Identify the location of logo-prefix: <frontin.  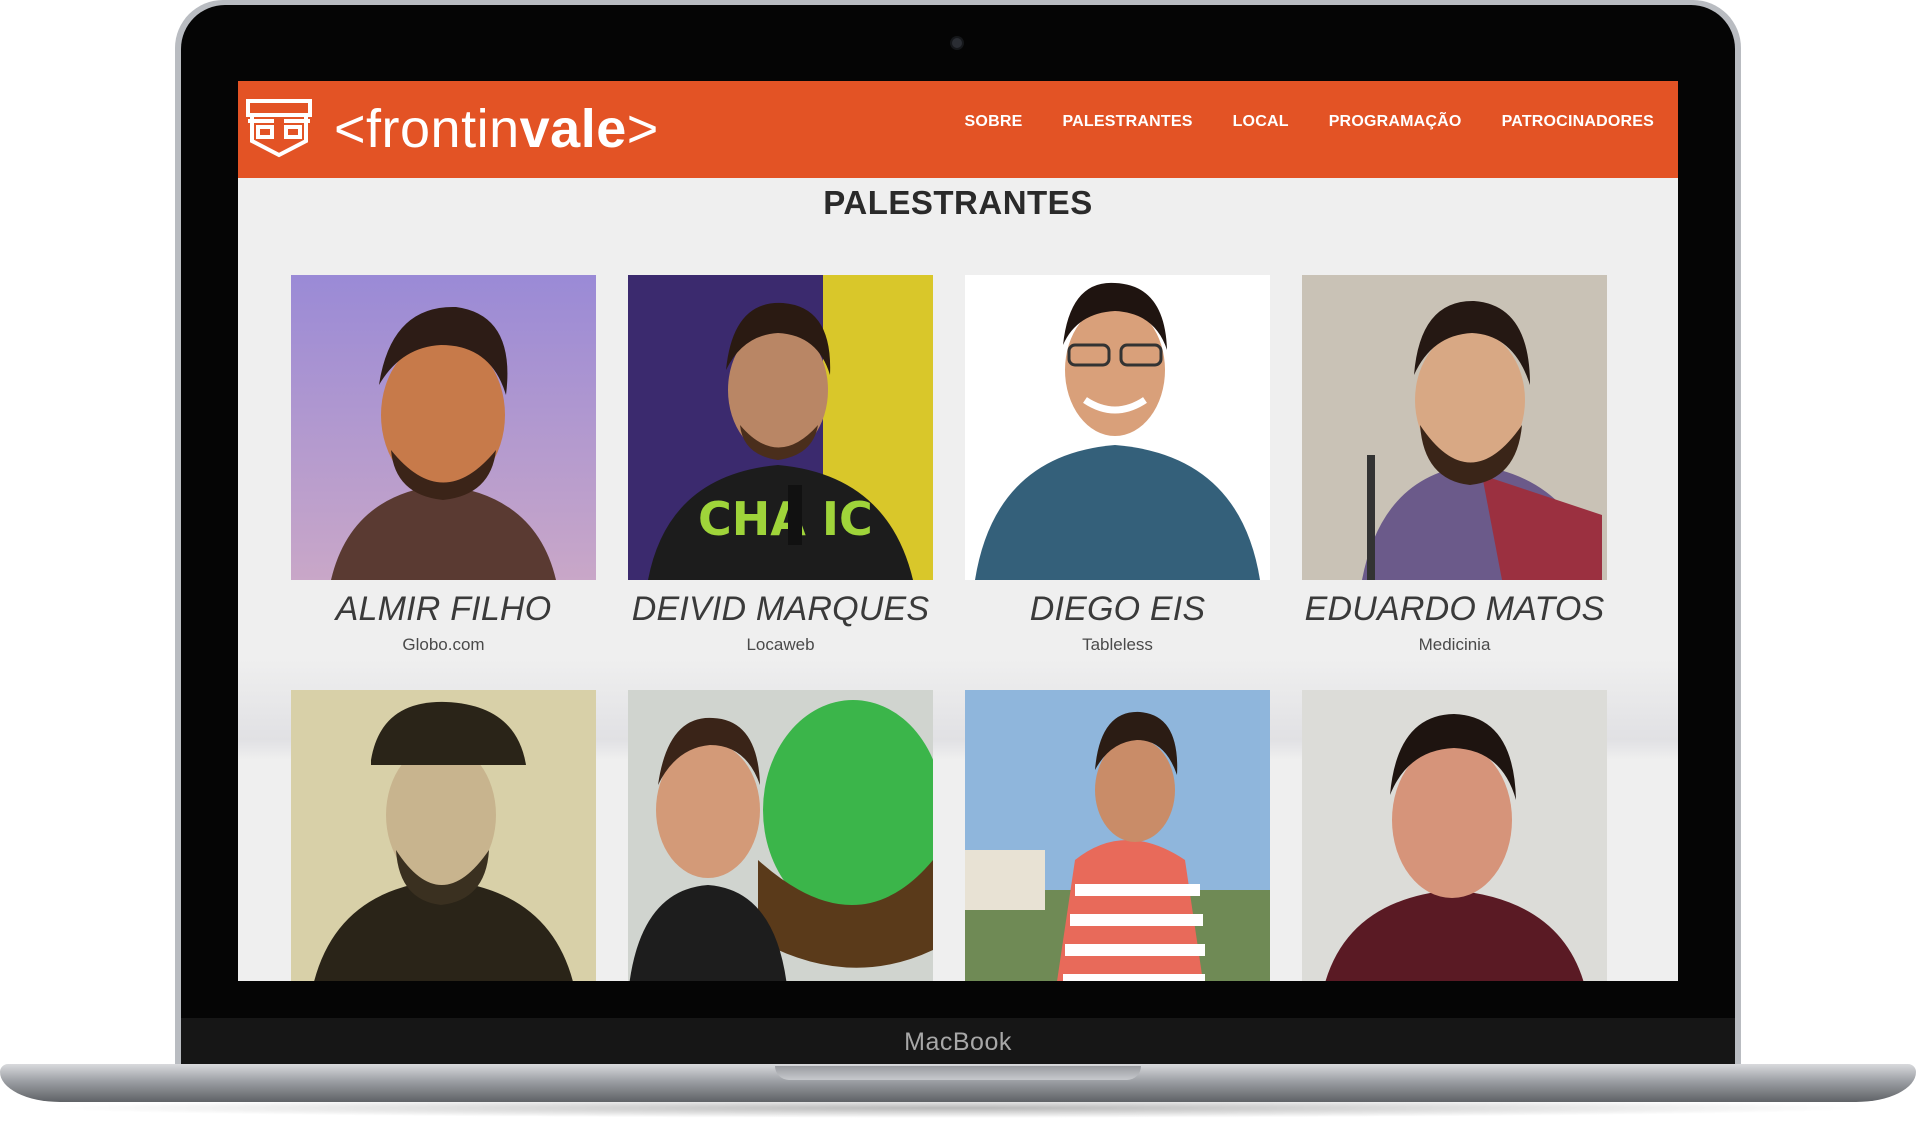
(427, 129).